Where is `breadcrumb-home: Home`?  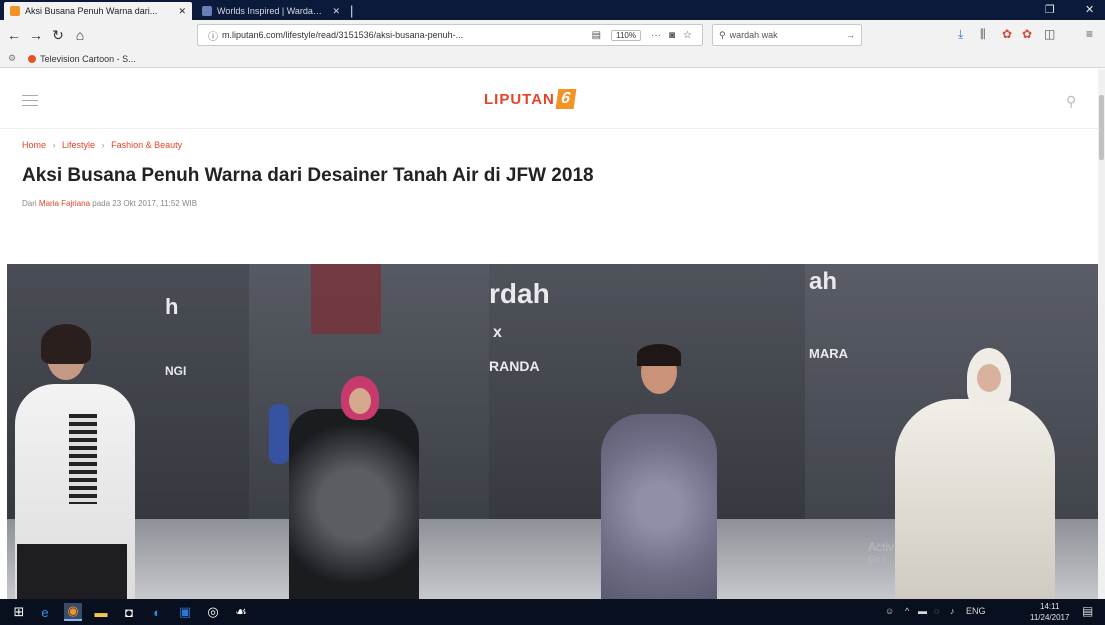 breadcrumb-home: Home is located at coordinates (34, 145).